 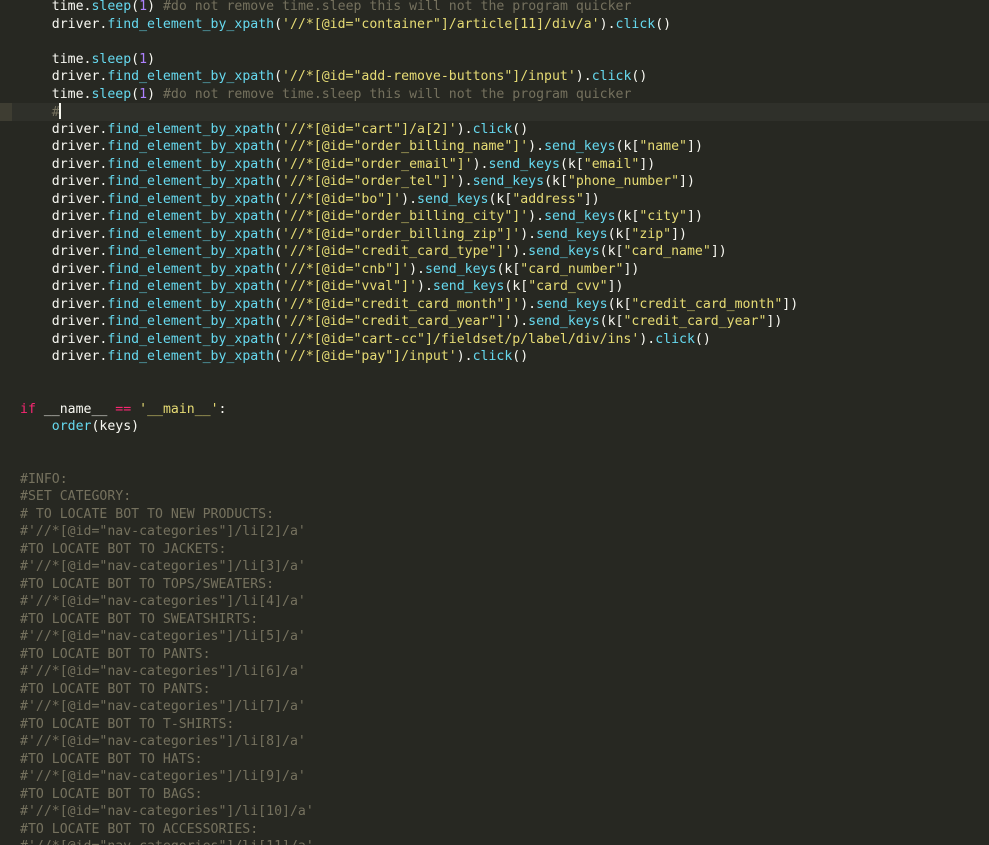 What do you see at coordinates (502, 812) in the screenshot?
I see `code-line: #'//*[@id="nav-categories"]/li[10]/a'` at bounding box center [502, 812].